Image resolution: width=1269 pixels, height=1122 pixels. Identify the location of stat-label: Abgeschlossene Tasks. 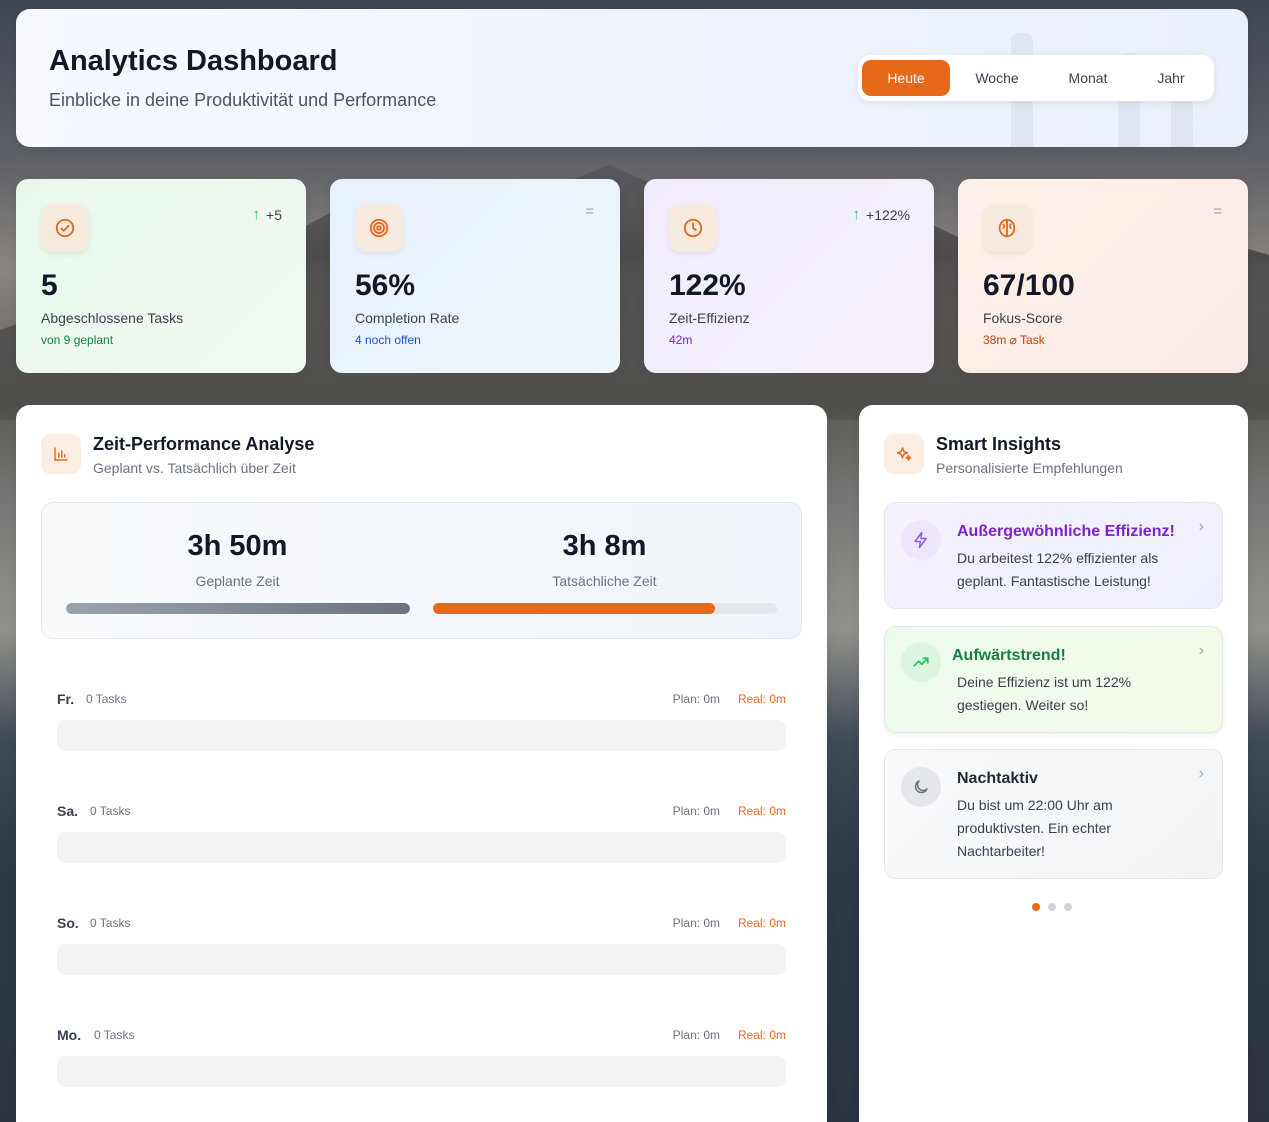
(112, 318).